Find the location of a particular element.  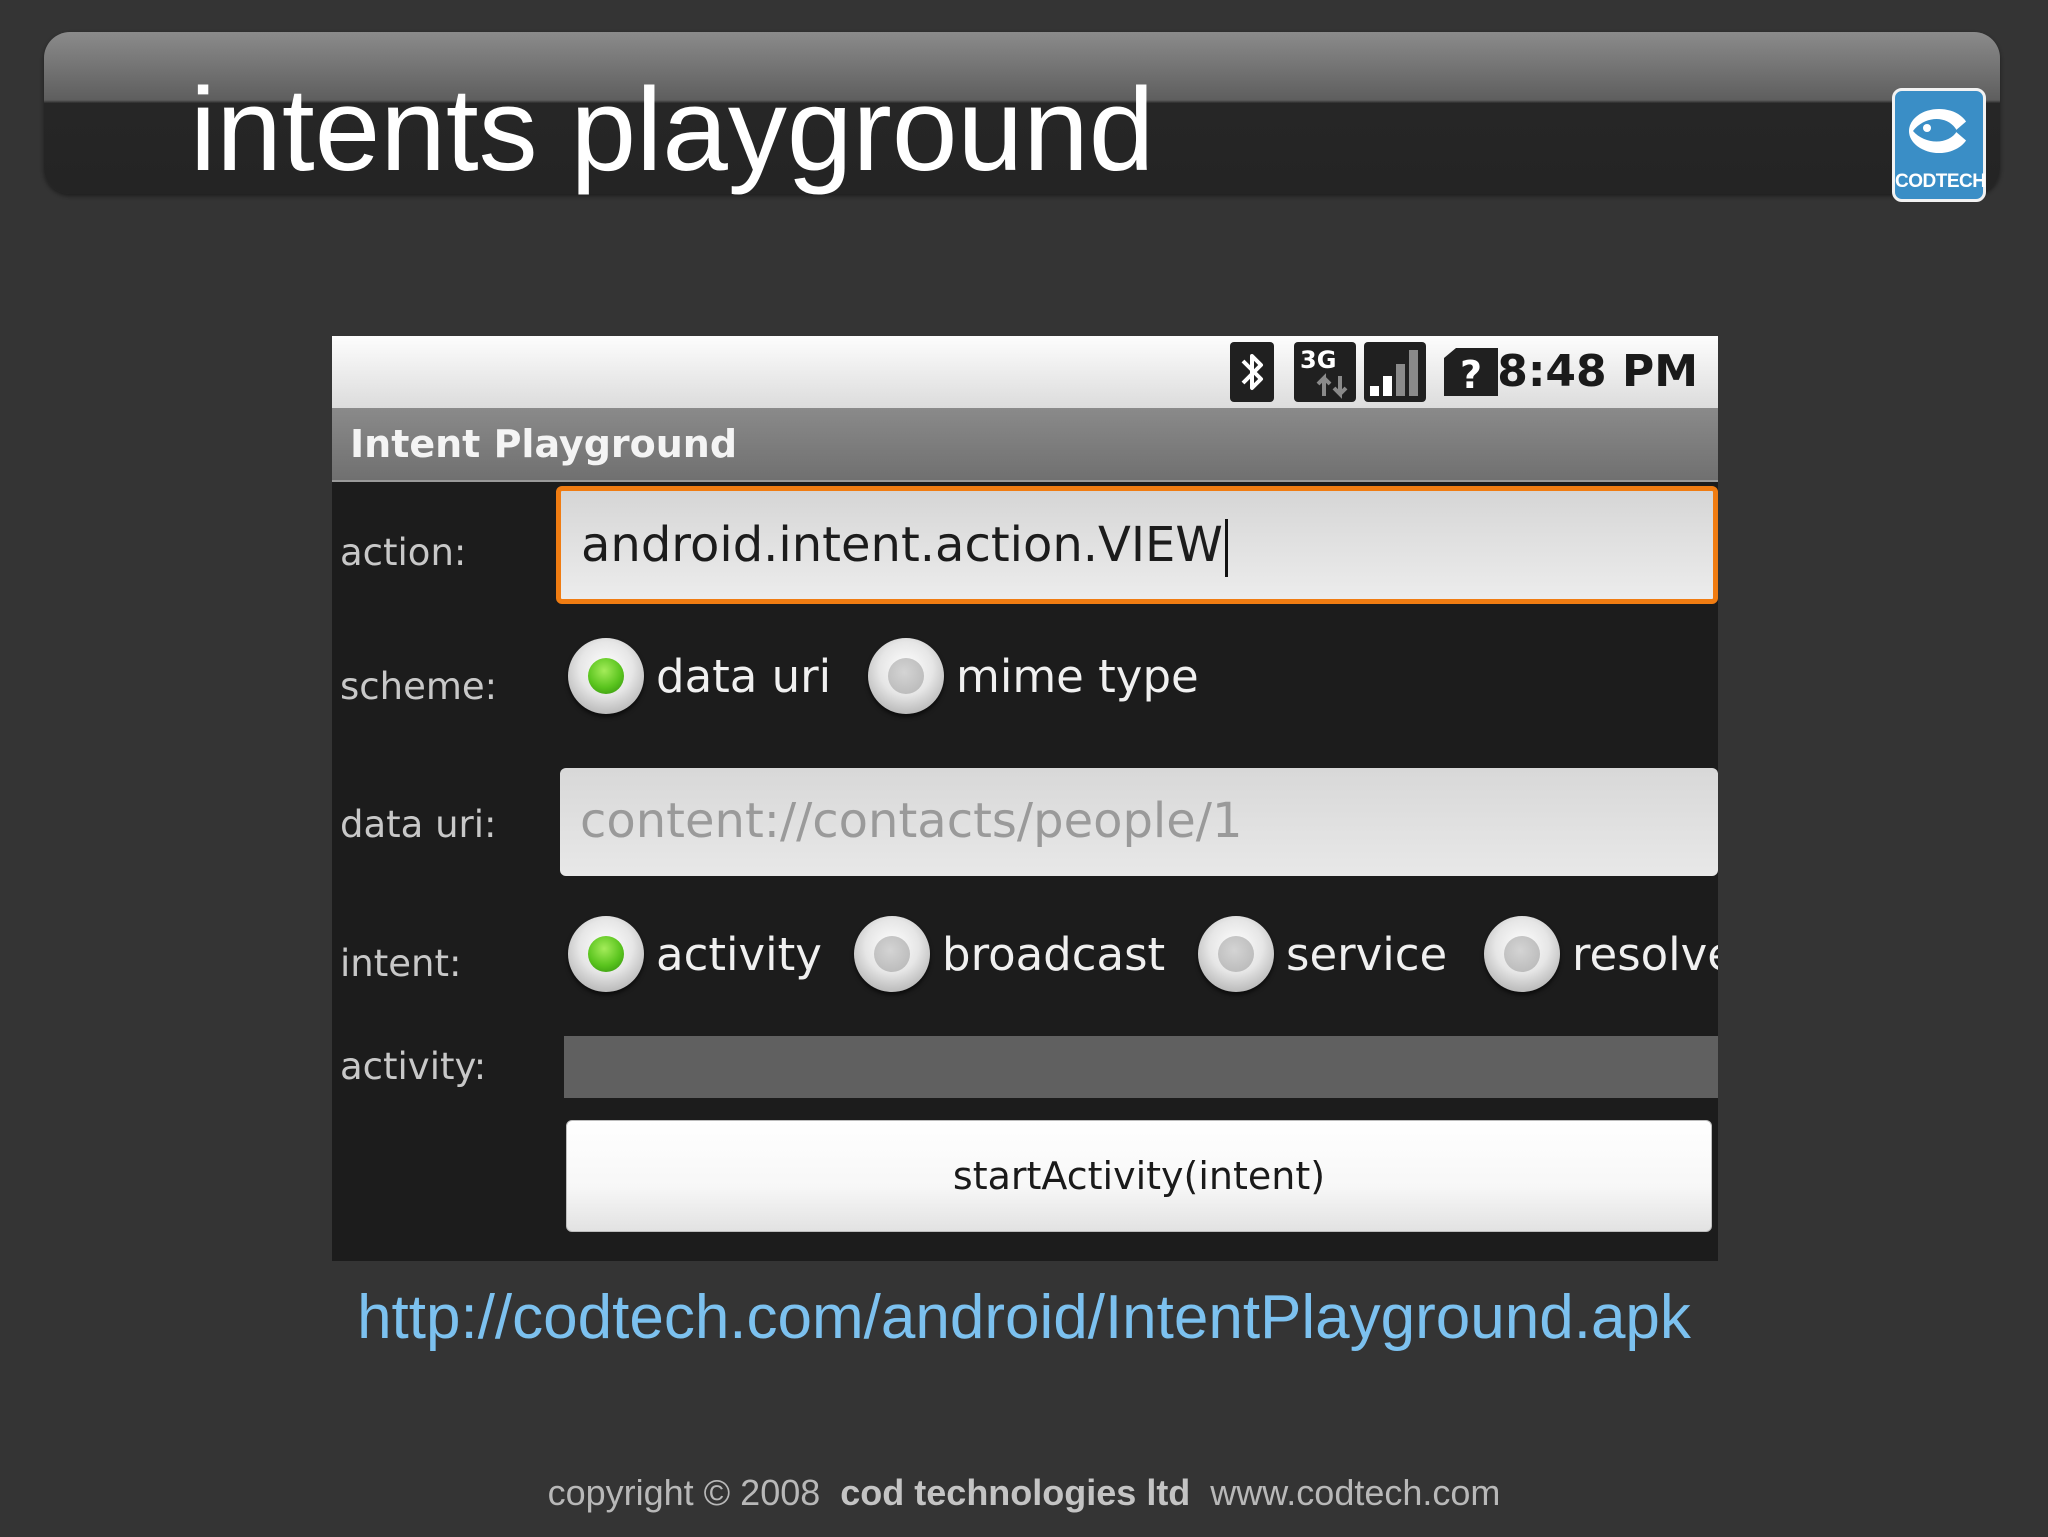

company-website: www.codtech.com is located at coordinates (1355, 1492).